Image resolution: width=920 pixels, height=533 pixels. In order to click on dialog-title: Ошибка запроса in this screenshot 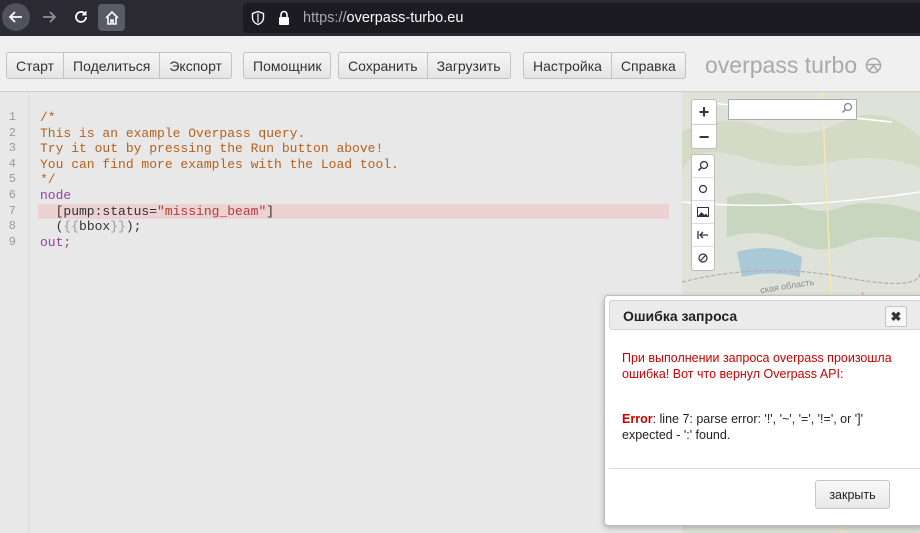, I will do `click(680, 316)`.